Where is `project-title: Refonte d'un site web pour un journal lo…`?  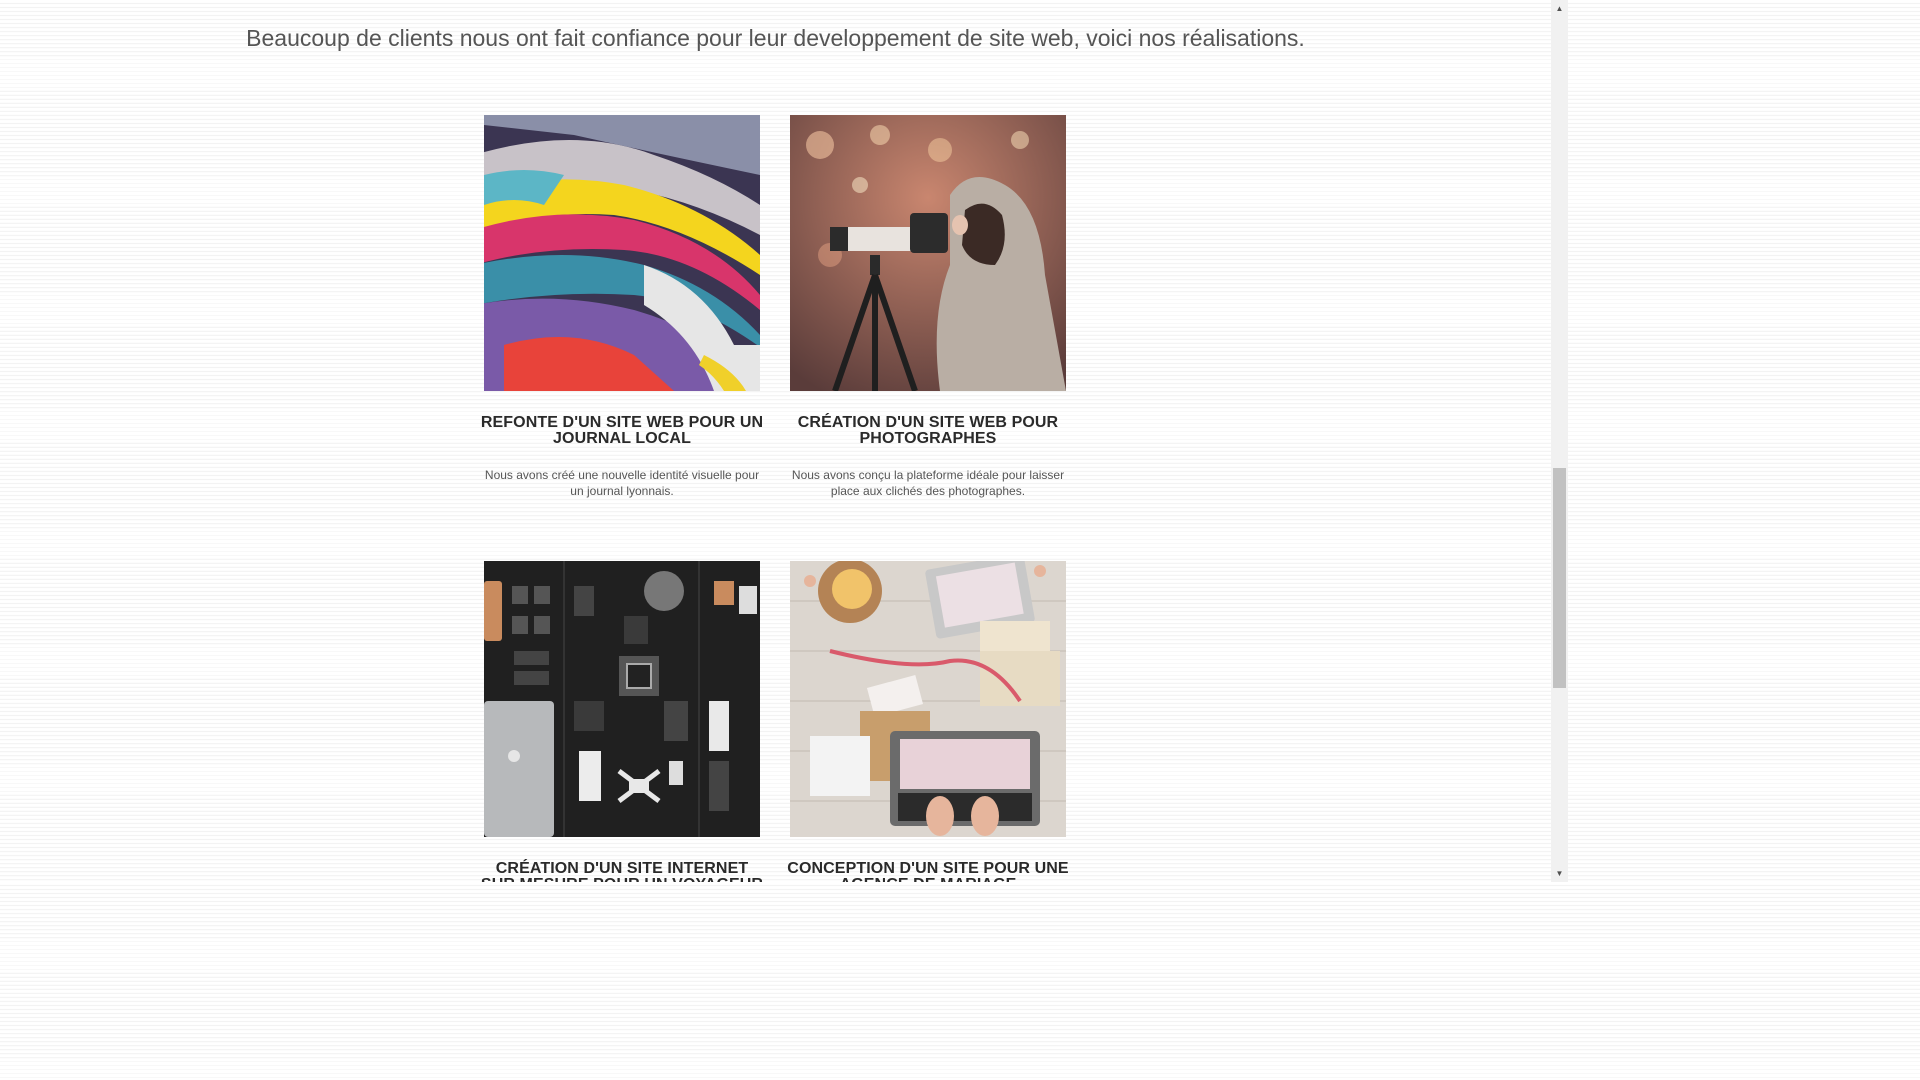 project-title: Refonte d'un site web pour un journal lo… is located at coordinates (622, 431).